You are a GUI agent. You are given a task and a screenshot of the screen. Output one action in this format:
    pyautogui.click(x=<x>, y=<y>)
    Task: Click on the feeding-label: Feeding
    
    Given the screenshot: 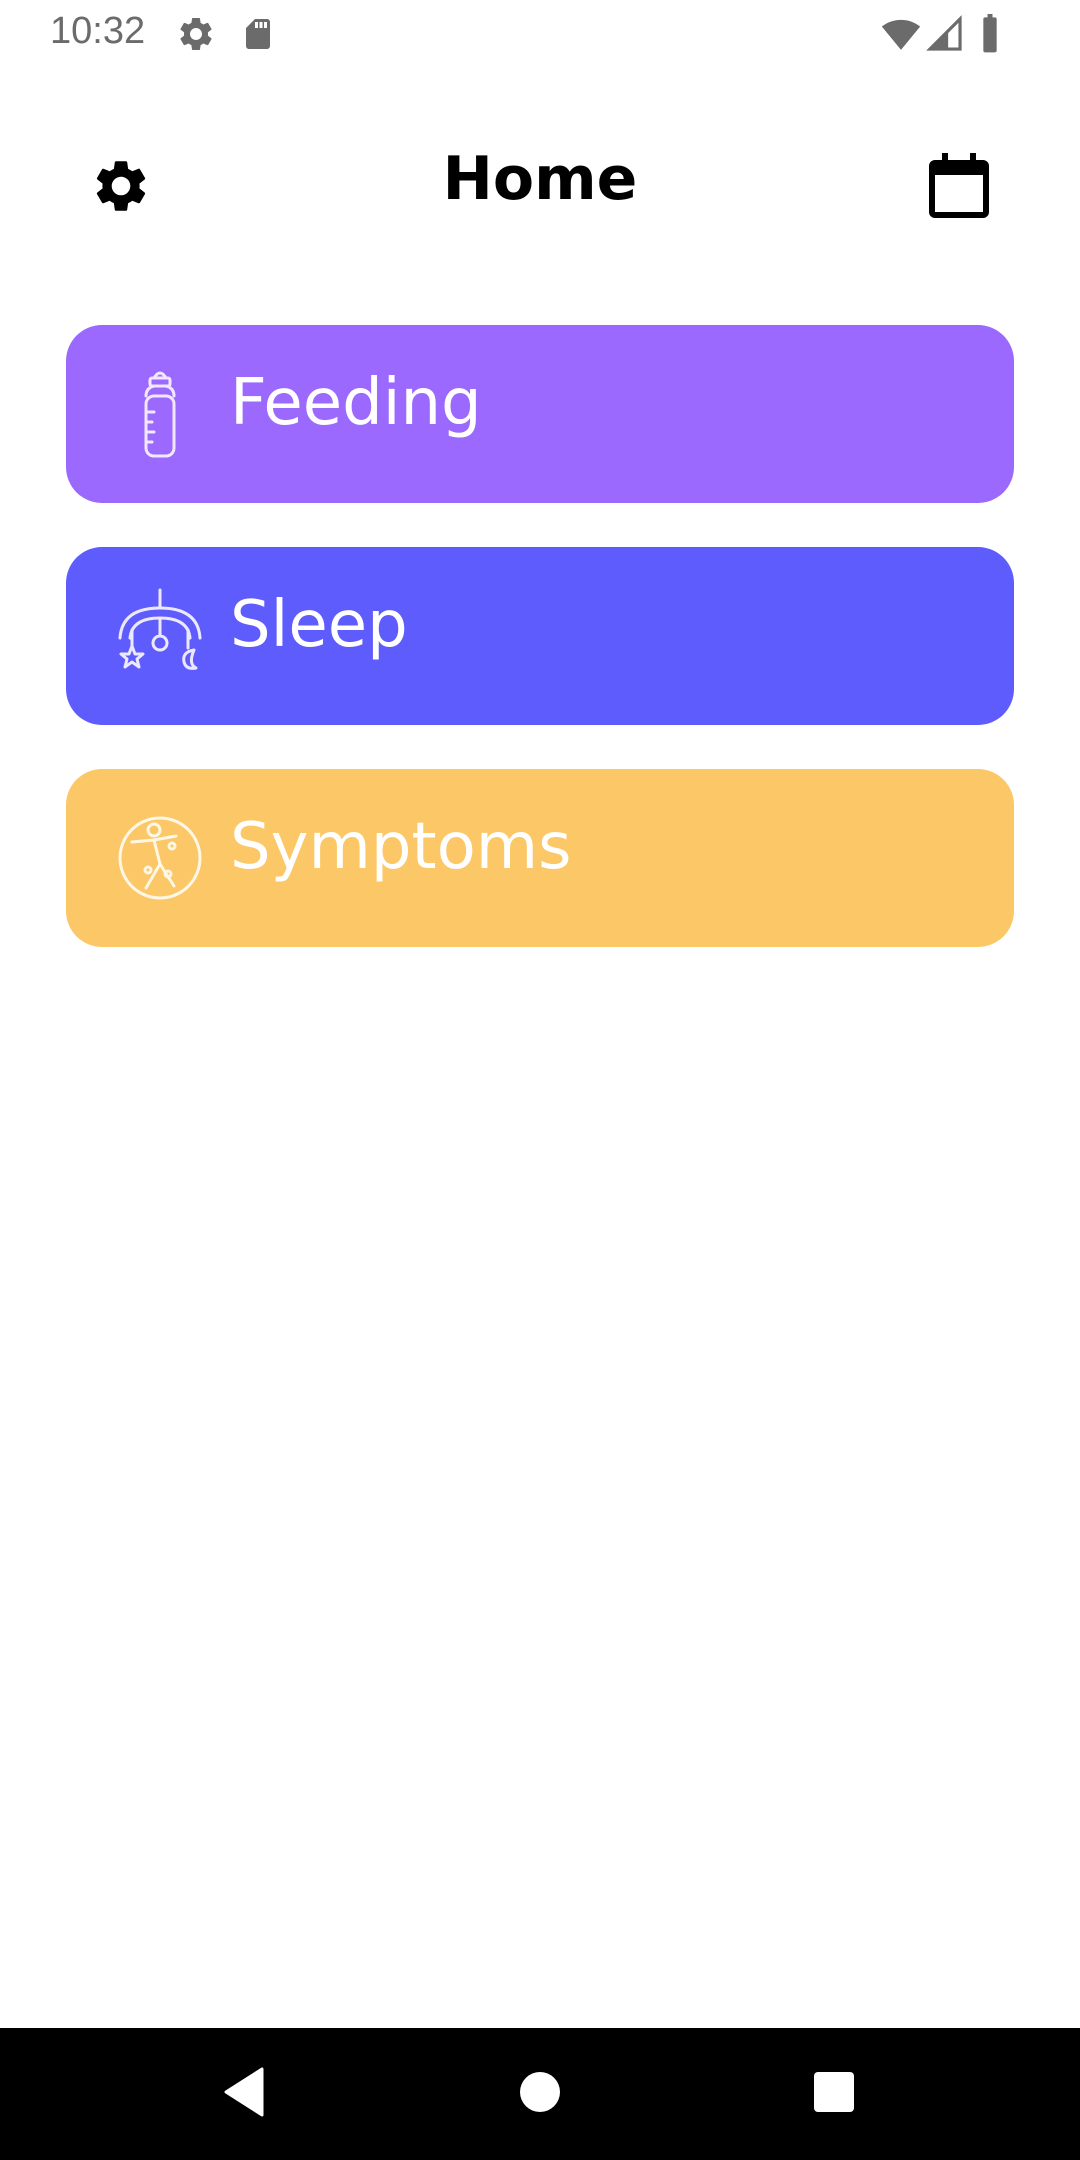 What is the action you would take?
    pyautogui.click(x=356, y=403)
    